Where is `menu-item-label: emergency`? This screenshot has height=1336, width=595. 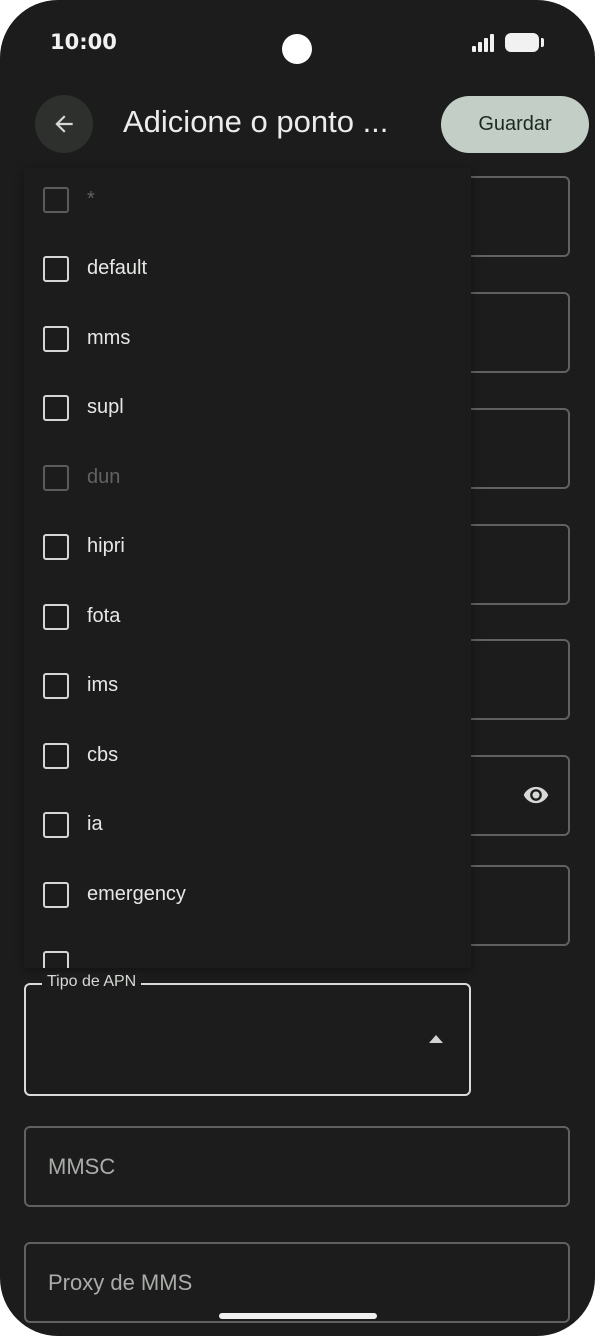
menu-item-label: emergency is located at coordinates (136, 894).